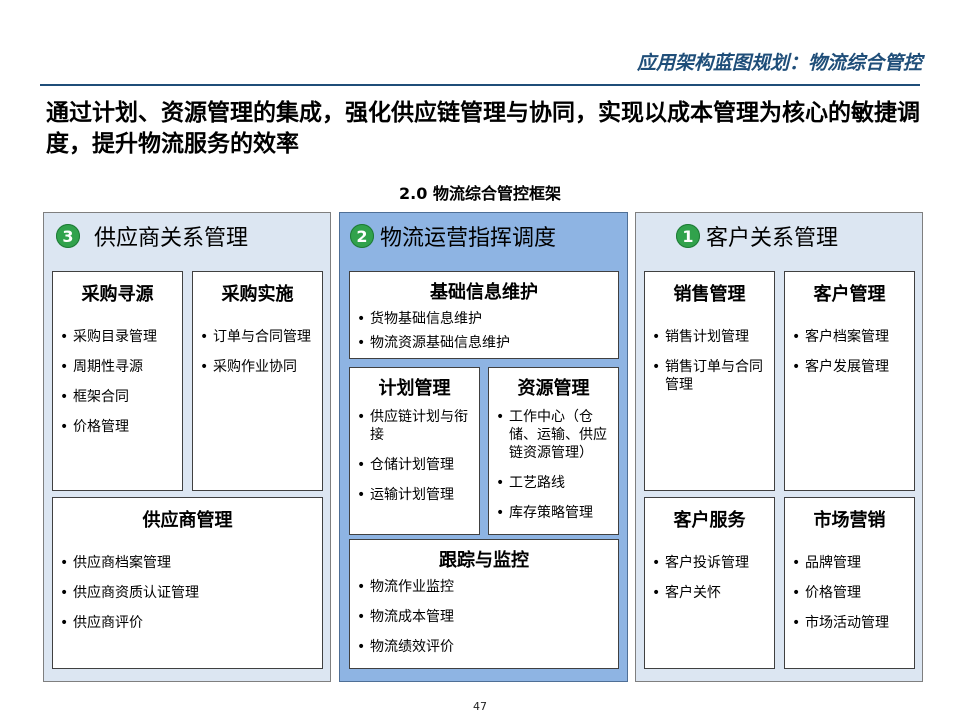 This screenshot has width=960, height=720. I want to click on header-title: 应用架构蓝图规划：物流综合管控, so click(779, 63).